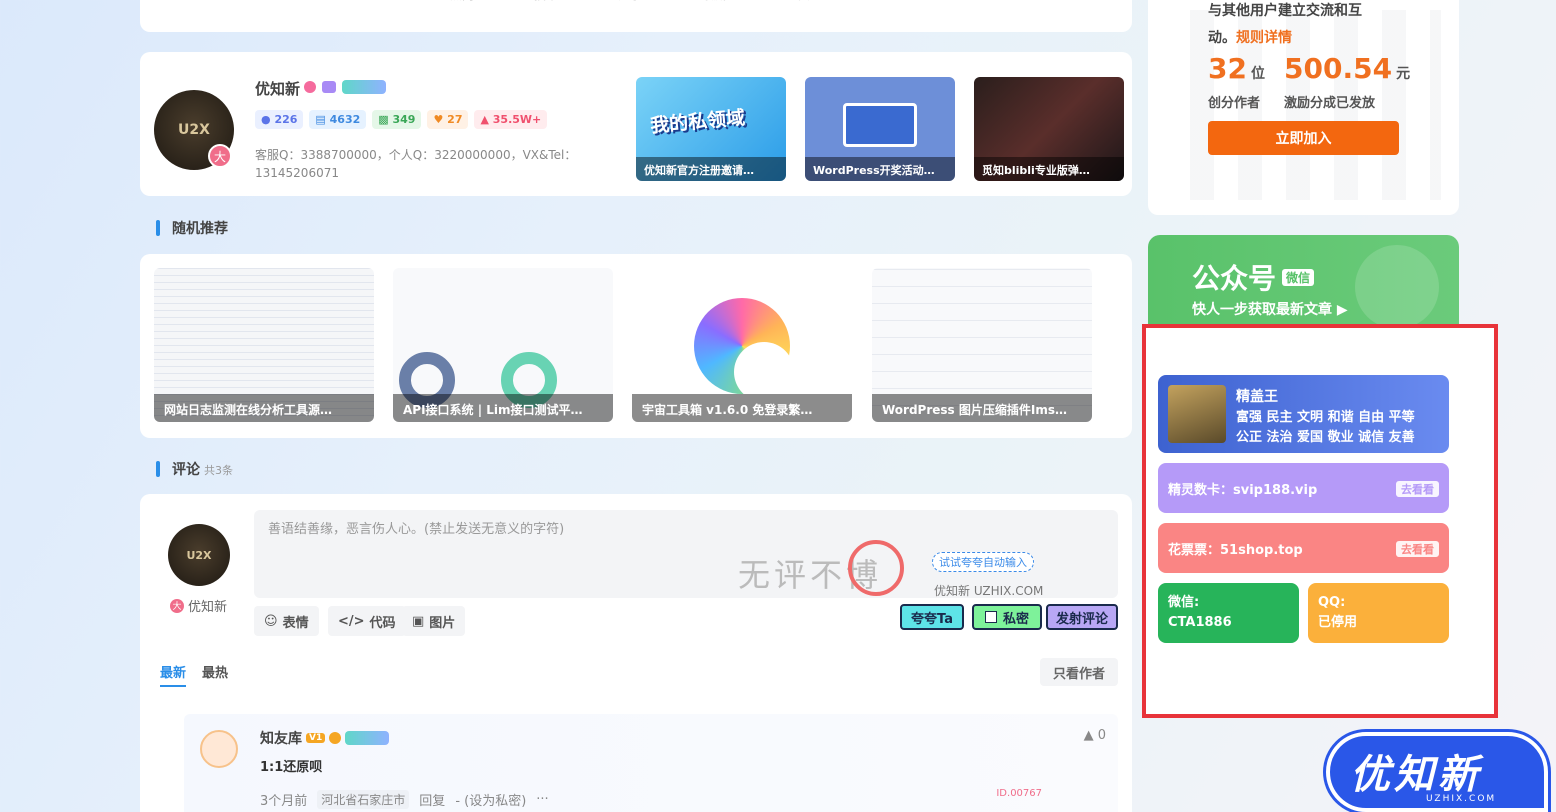 This screenshot has height=812, width=1556. Describe the element at coordinates (434, 621) in the screenshot. I see `image-button: ▣ 图片` at that location.